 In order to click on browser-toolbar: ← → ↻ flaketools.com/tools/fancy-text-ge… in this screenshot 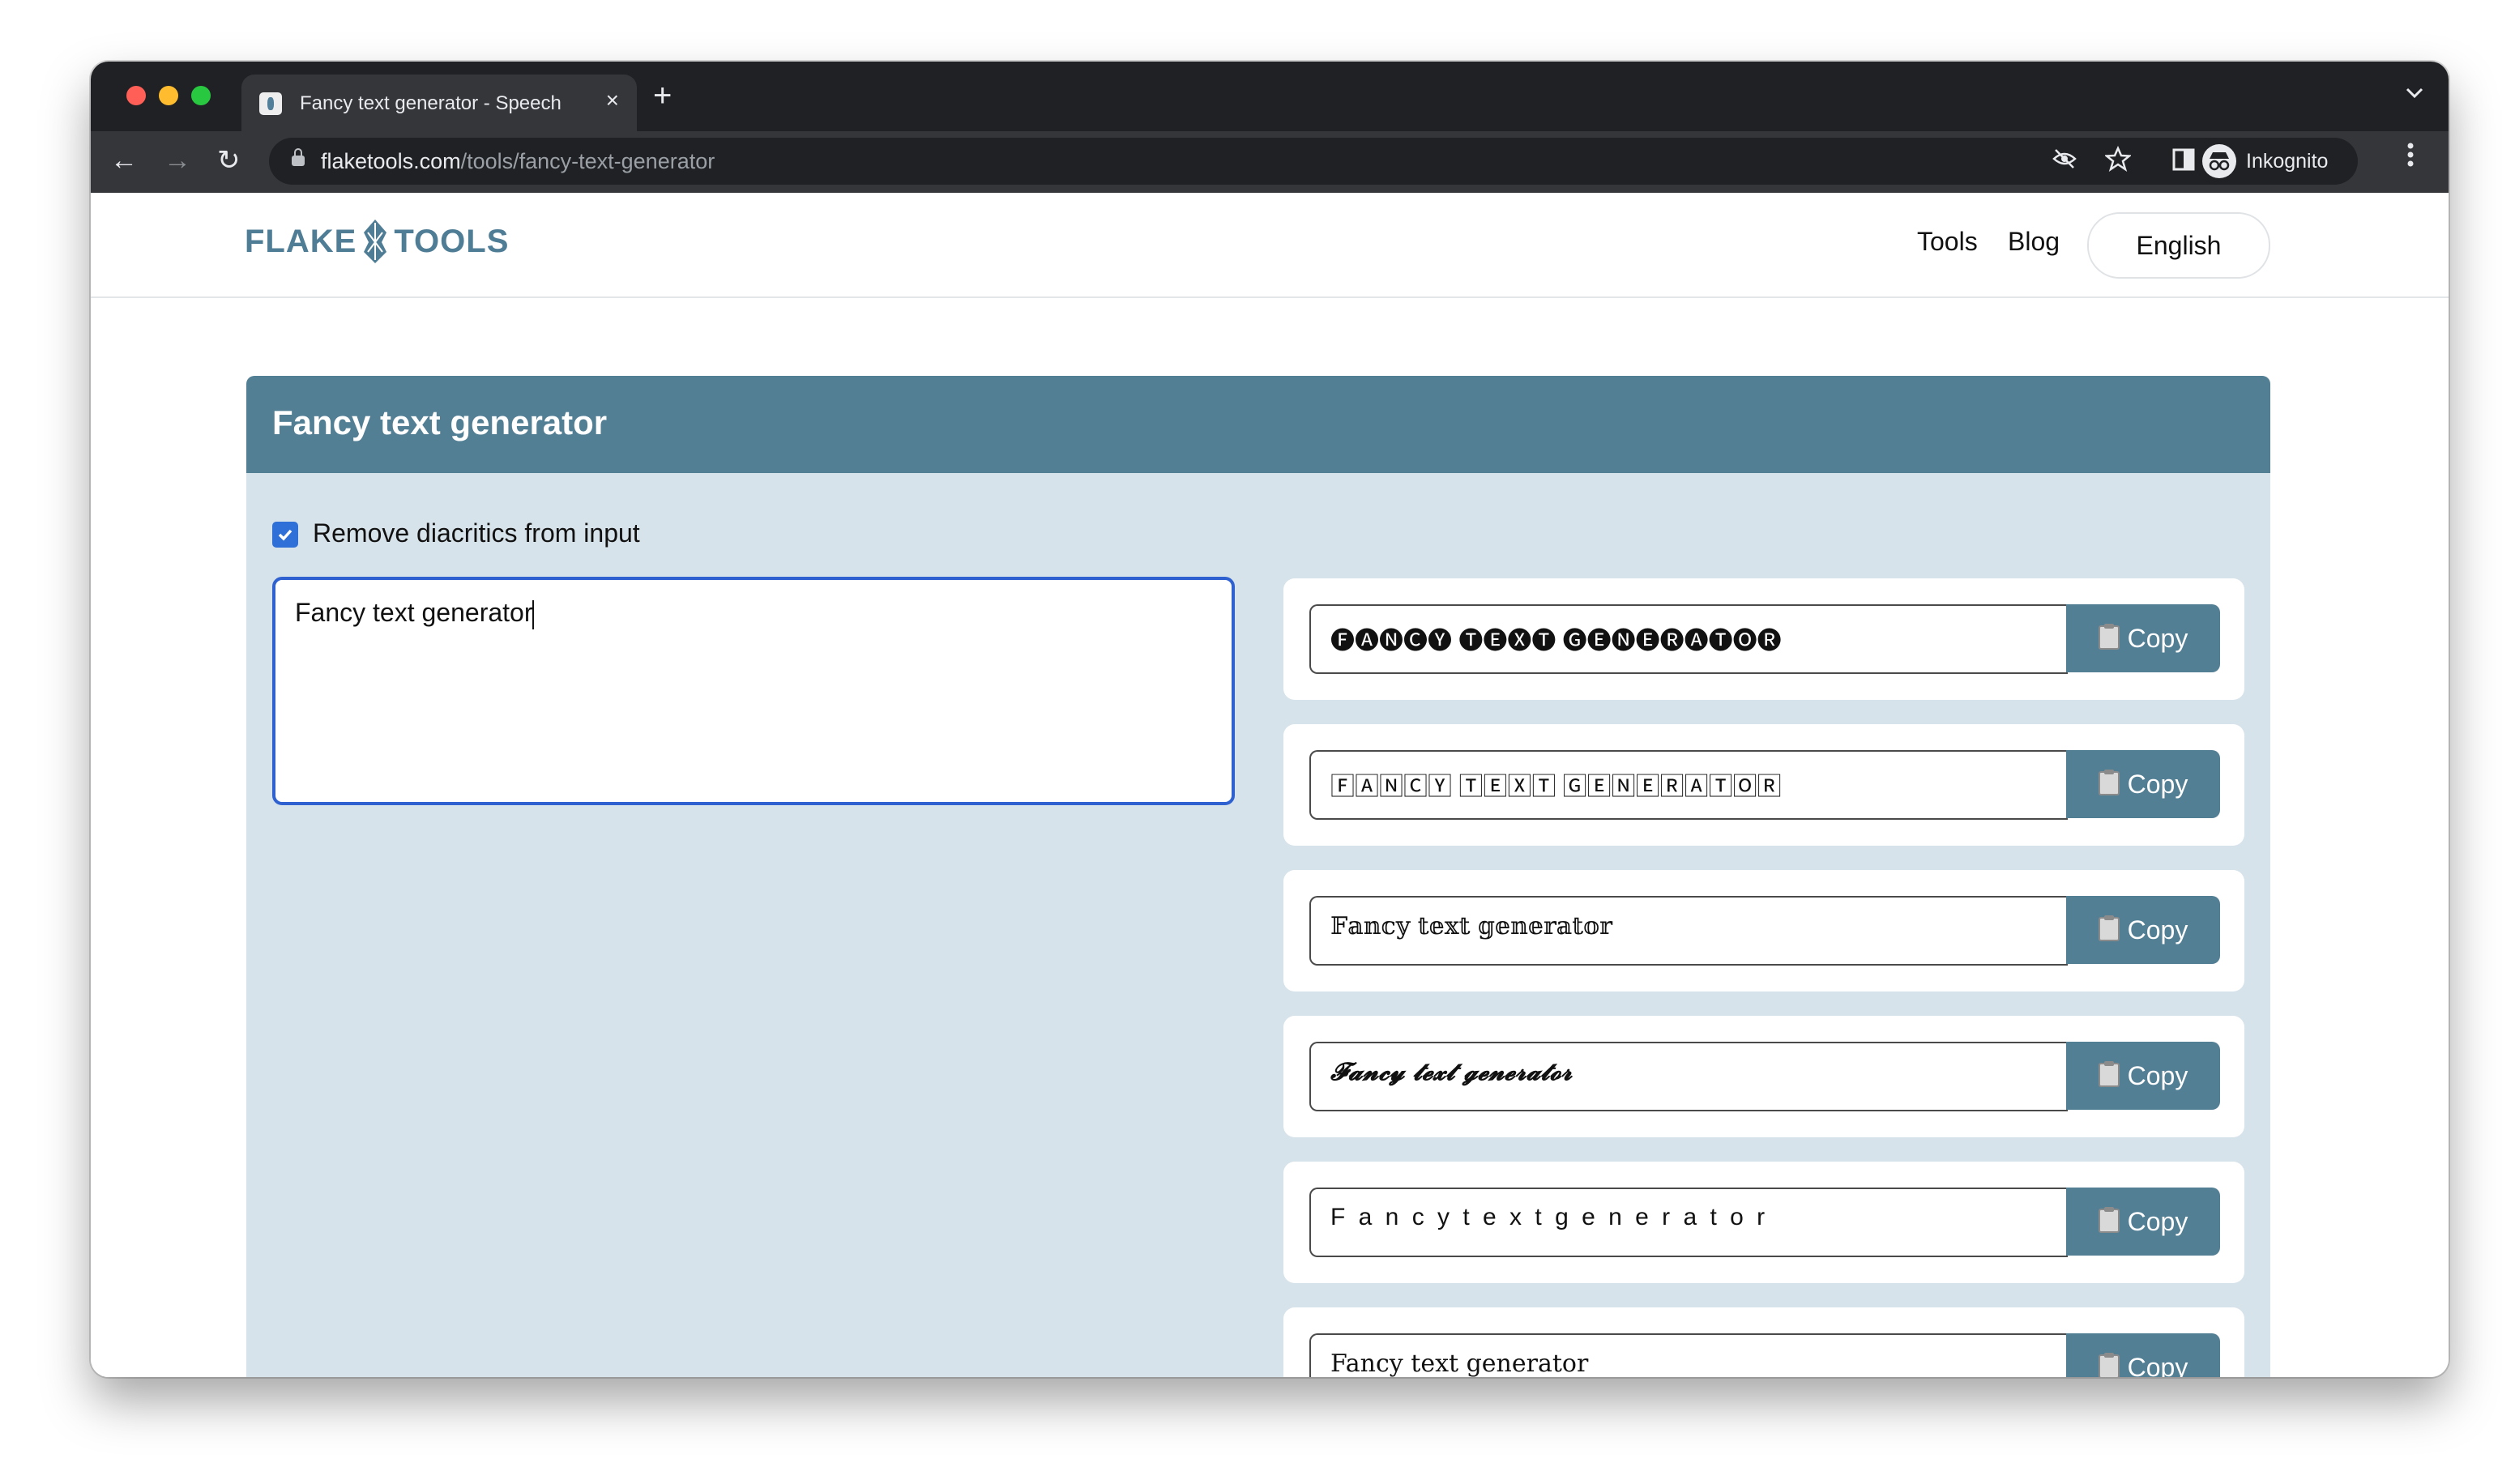, I will do `click(1270, 162)`.